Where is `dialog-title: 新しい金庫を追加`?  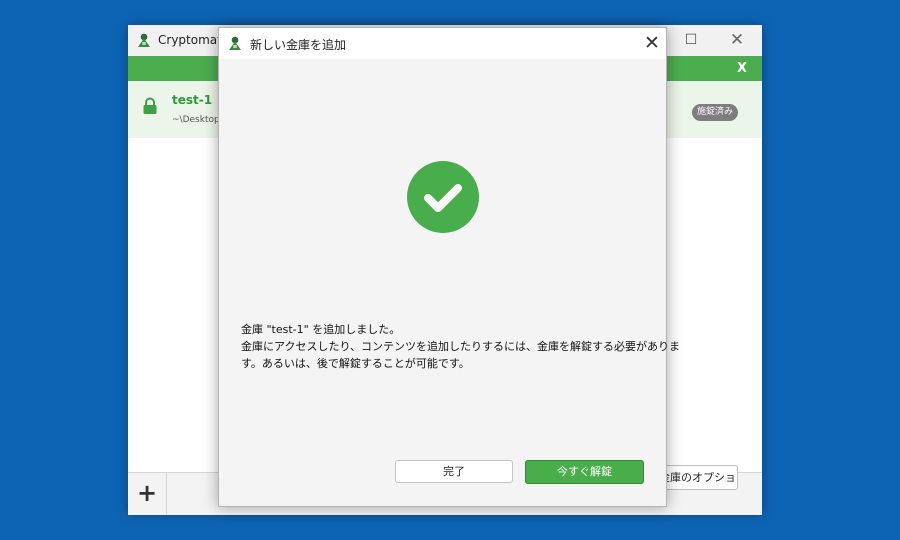
dialog-title: 新しい金庫を追加 is located at coordinates (298, 45).